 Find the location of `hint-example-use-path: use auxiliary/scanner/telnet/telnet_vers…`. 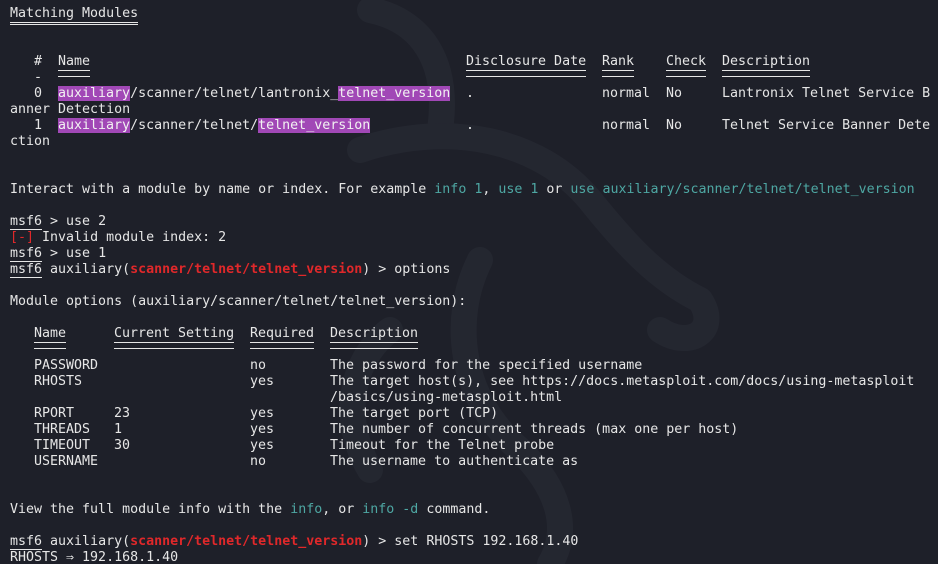

hint-example-use-path: use auxiliary/scanner/telnet/telnet_vers… is located at coordinates (742, 189).